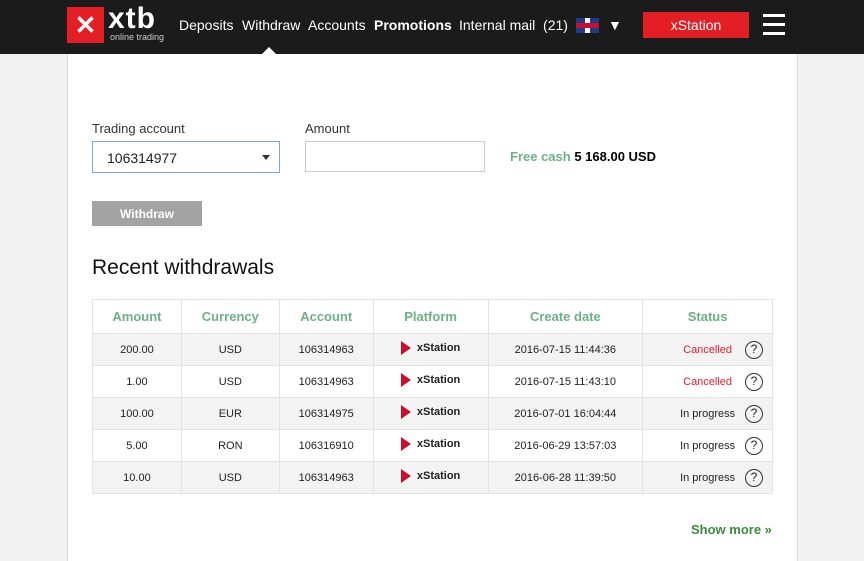 The width and height of the screenshot is (864, 561). Describe the element at coordinates (137, 349) in the screenshot. I see `table-cell: 200.00` at that location.